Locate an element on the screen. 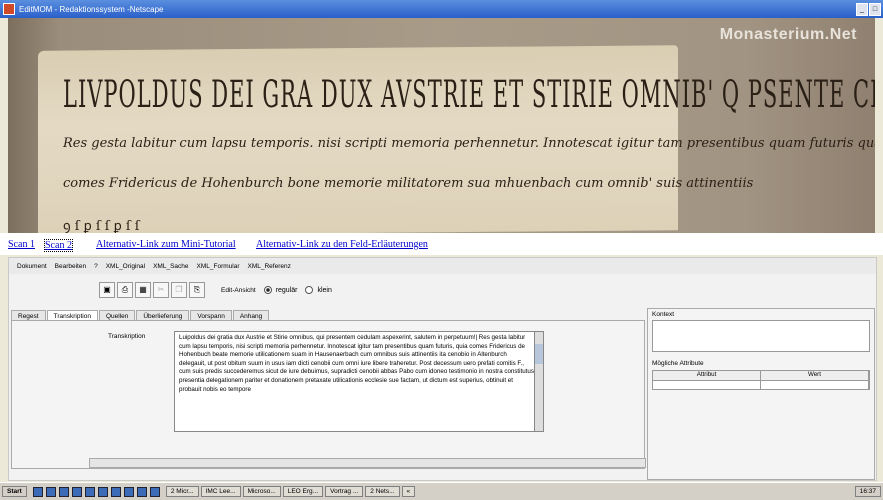 The image size is (883, 500). attributes-label: Mögliche Attribute is located at coordinates (678, 363).